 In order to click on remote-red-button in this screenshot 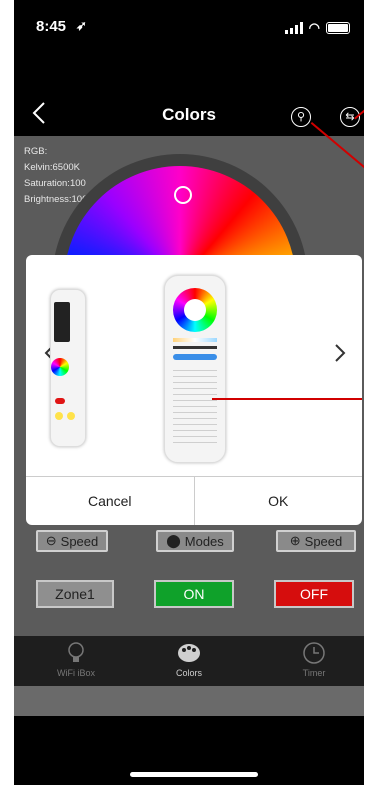, I will do `click(60, 401)`.